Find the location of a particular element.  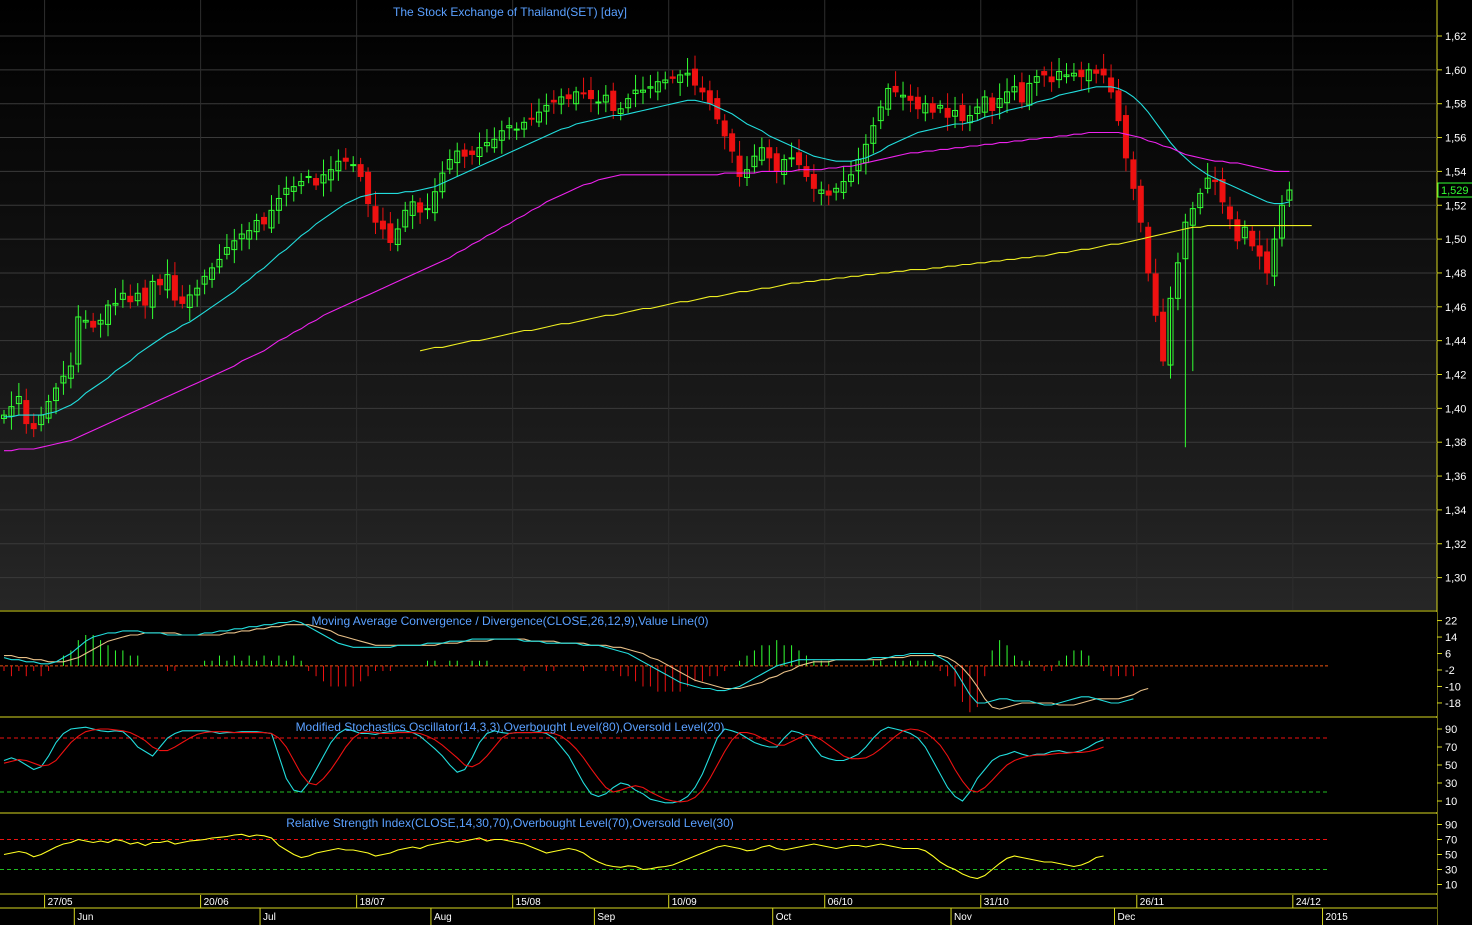

x-tick-label: 26/11 is located at coordinates (1152, 902).